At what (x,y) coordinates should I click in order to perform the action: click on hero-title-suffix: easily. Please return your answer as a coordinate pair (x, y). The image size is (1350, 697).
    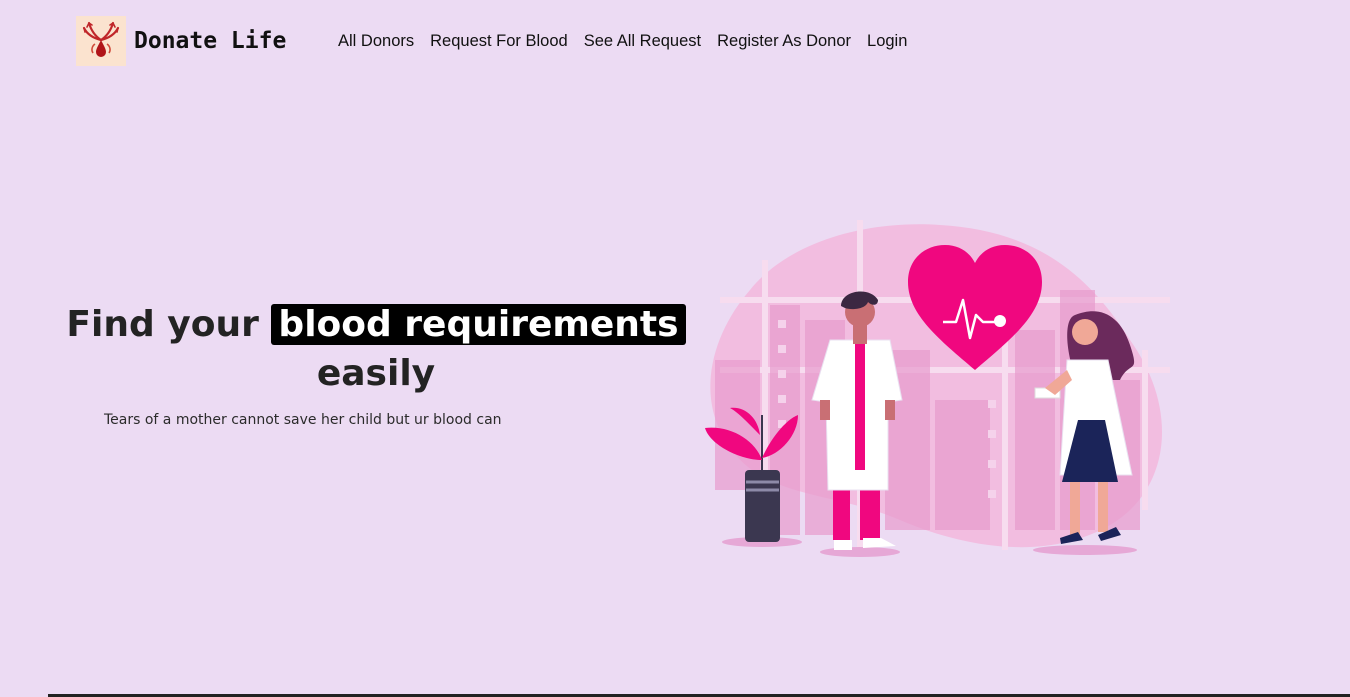
    Looking at the image, I should click on (376, 373).